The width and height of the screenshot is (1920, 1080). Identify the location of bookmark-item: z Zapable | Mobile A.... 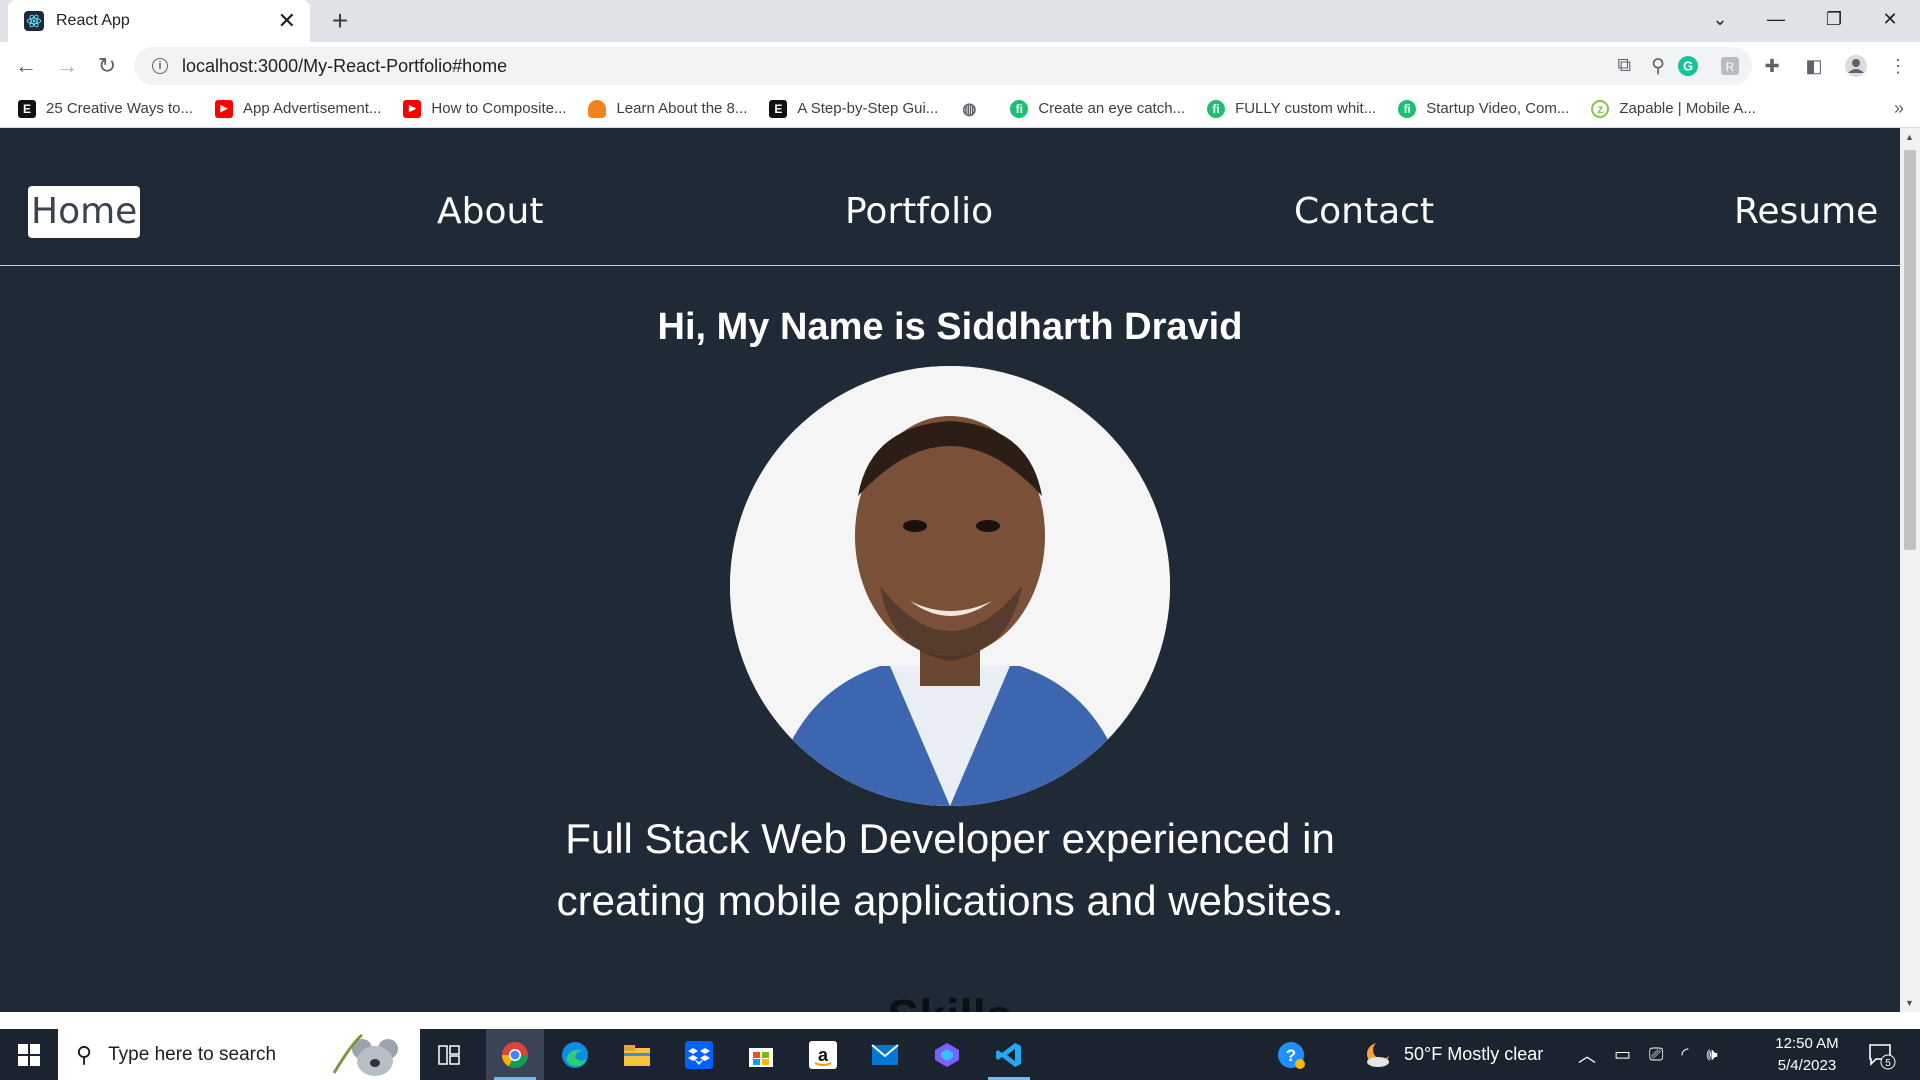
(1673, 108).